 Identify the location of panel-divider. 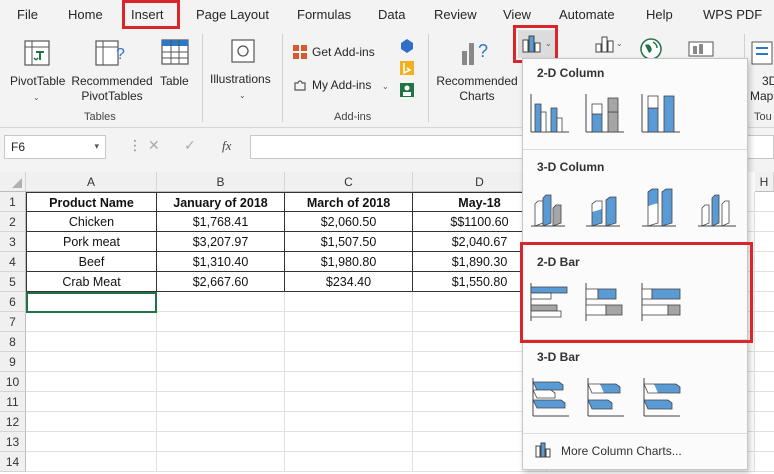
(635, 149).